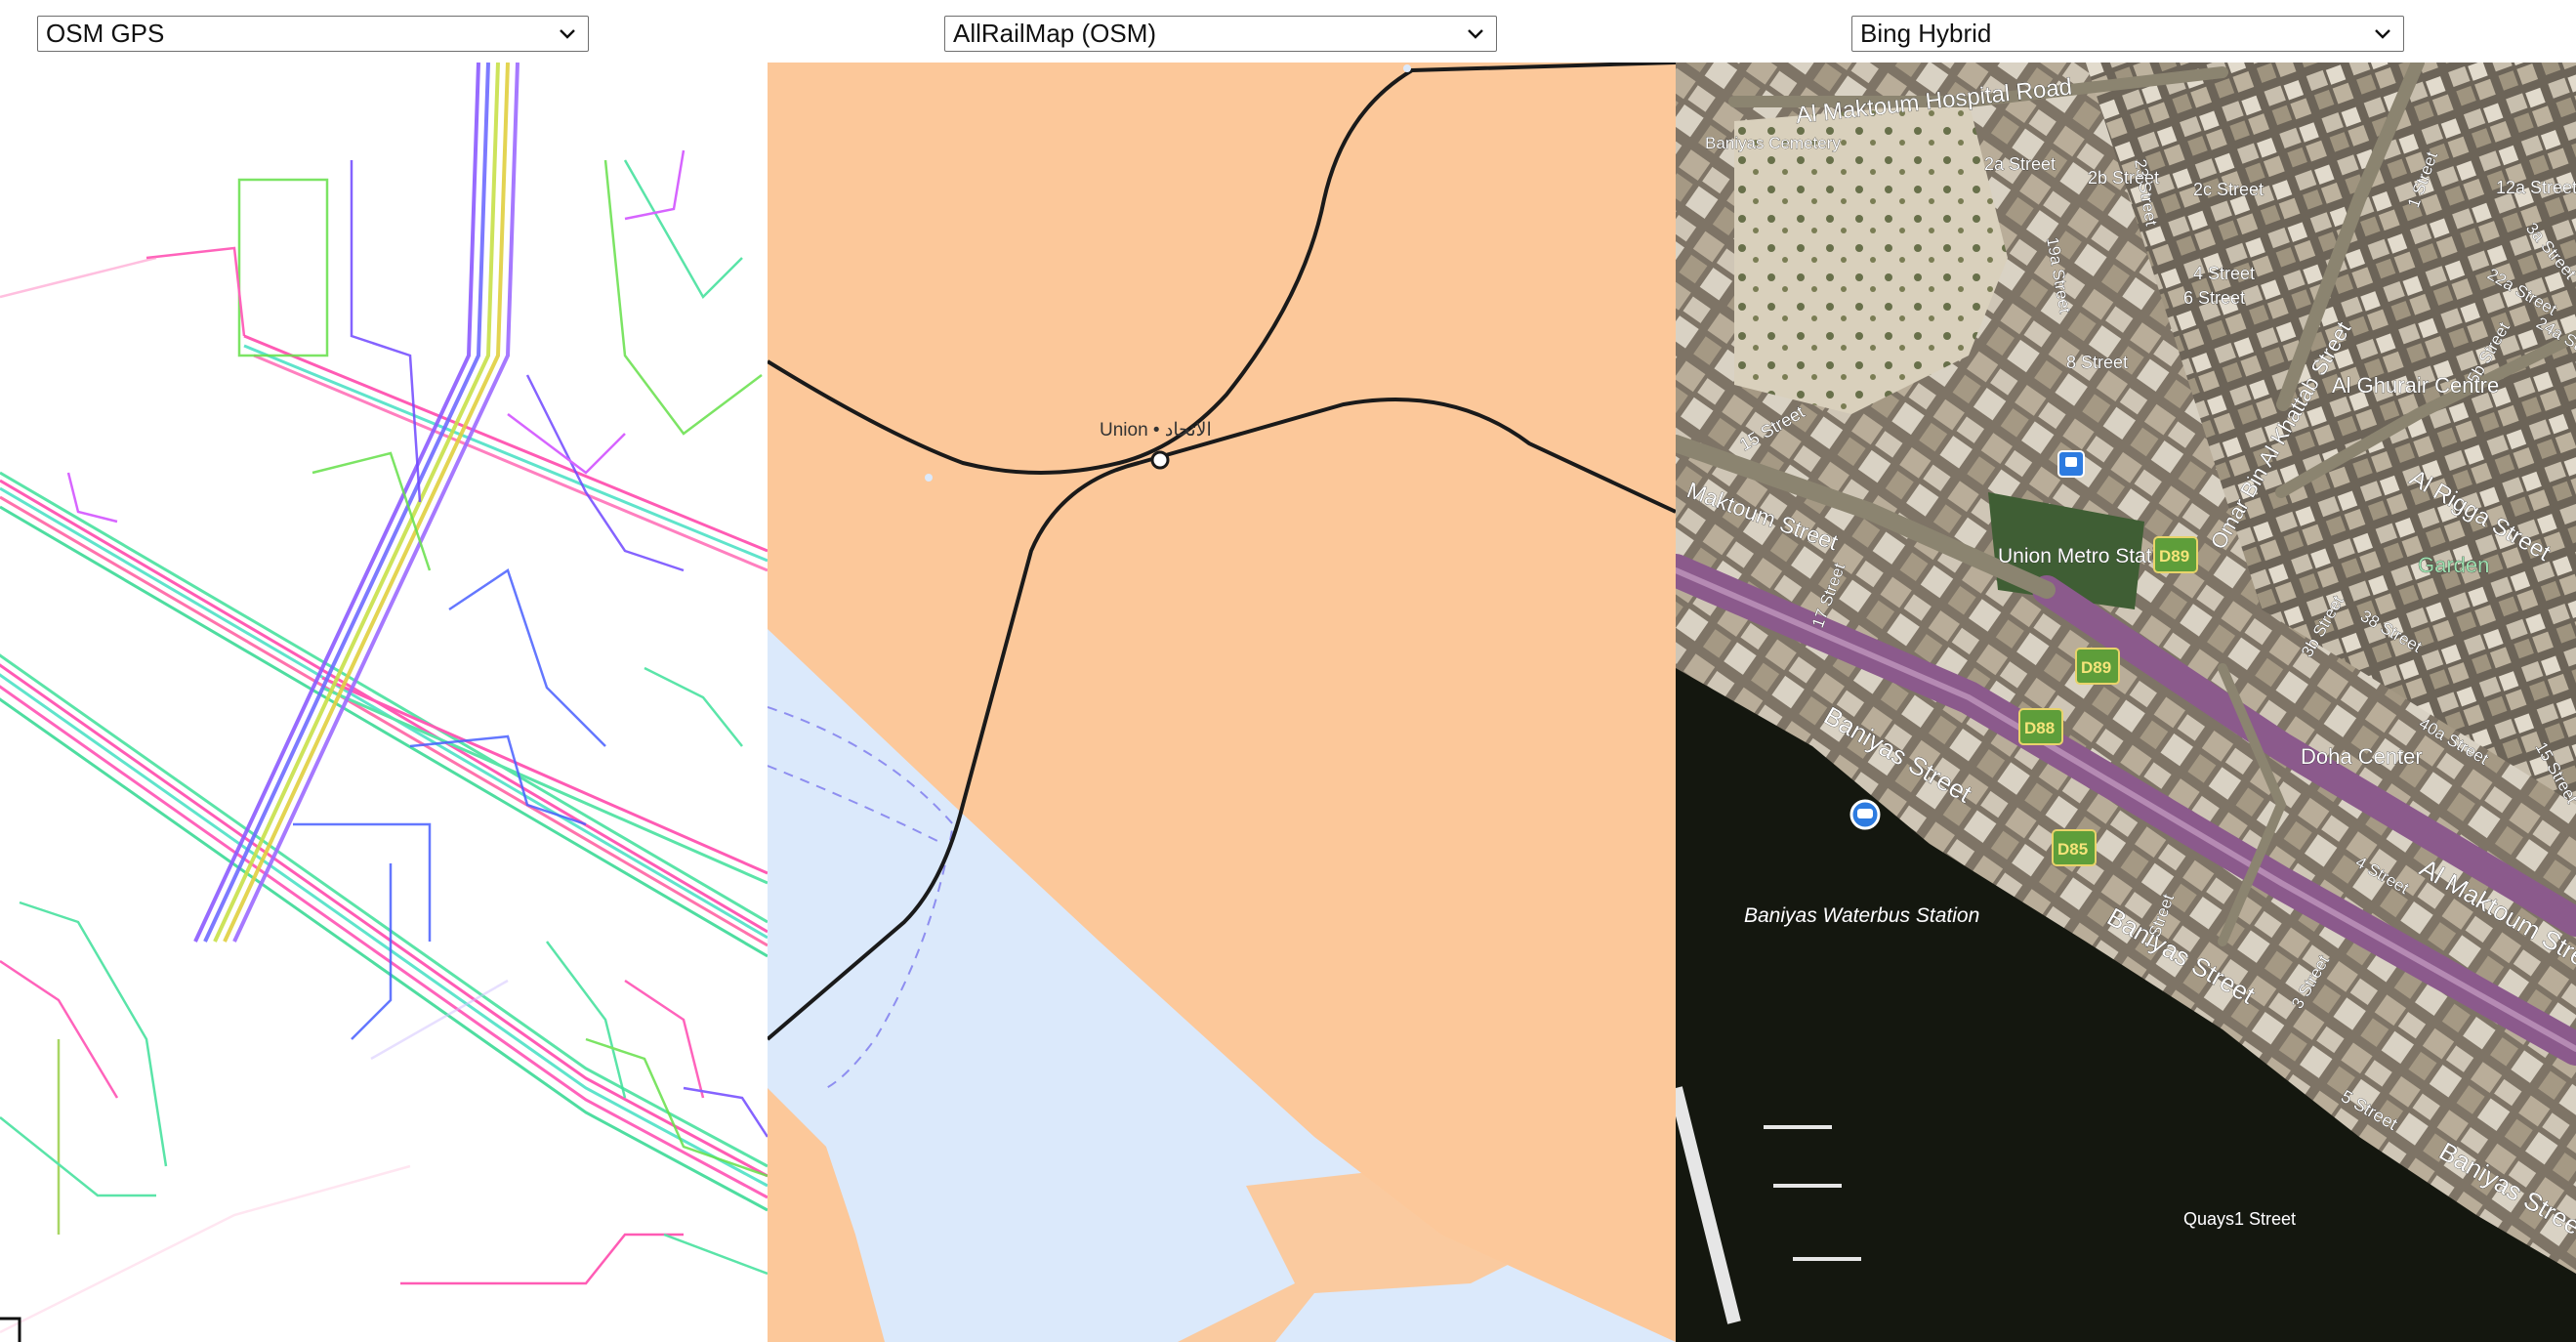  I want to click on layer-select-middle: AllRailMap (OSM), so click(1221, 34).